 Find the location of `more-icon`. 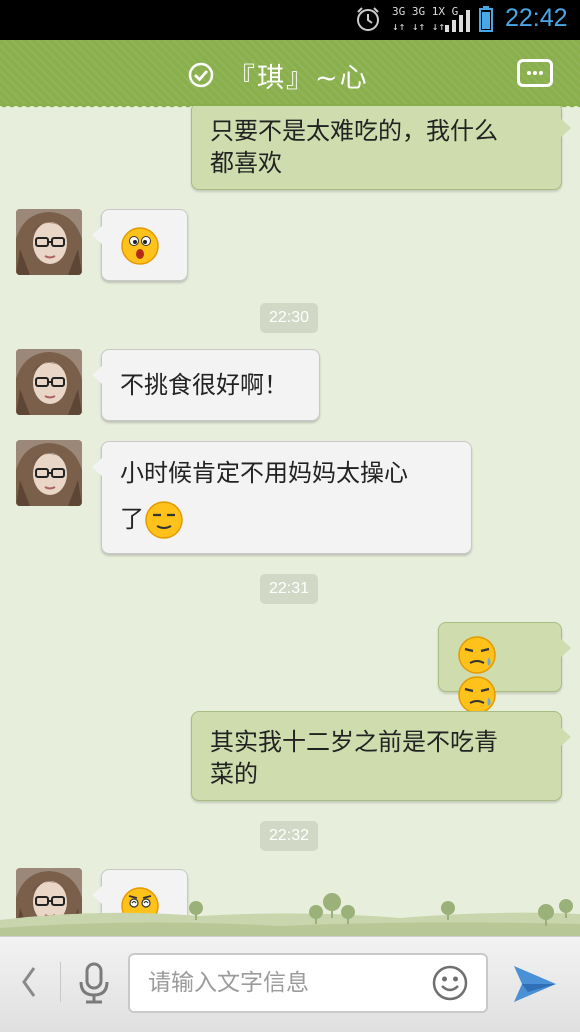

more-icon is located at coordinates (535, 73).